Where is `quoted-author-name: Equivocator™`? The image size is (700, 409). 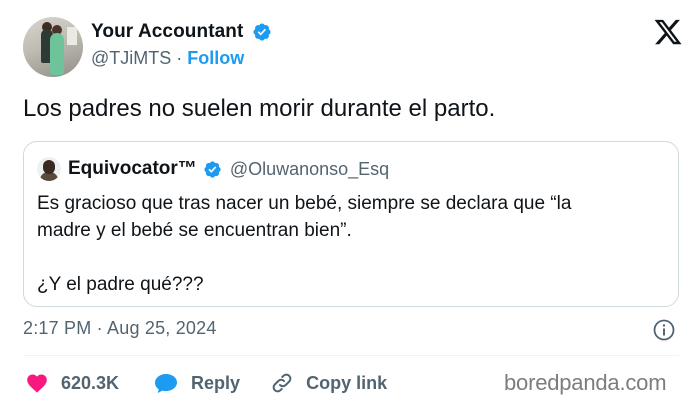
quoted-author-name: Equivocator™ is located at coordinates (132, 168).